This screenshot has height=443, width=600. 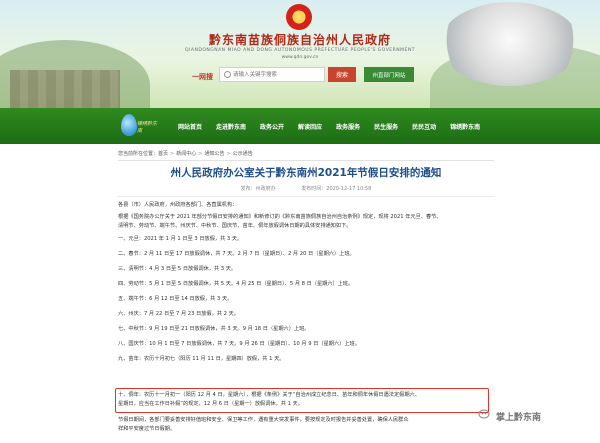 I want to click on site-url: www.qdn.gov.cn, so click(x=300, y=57).